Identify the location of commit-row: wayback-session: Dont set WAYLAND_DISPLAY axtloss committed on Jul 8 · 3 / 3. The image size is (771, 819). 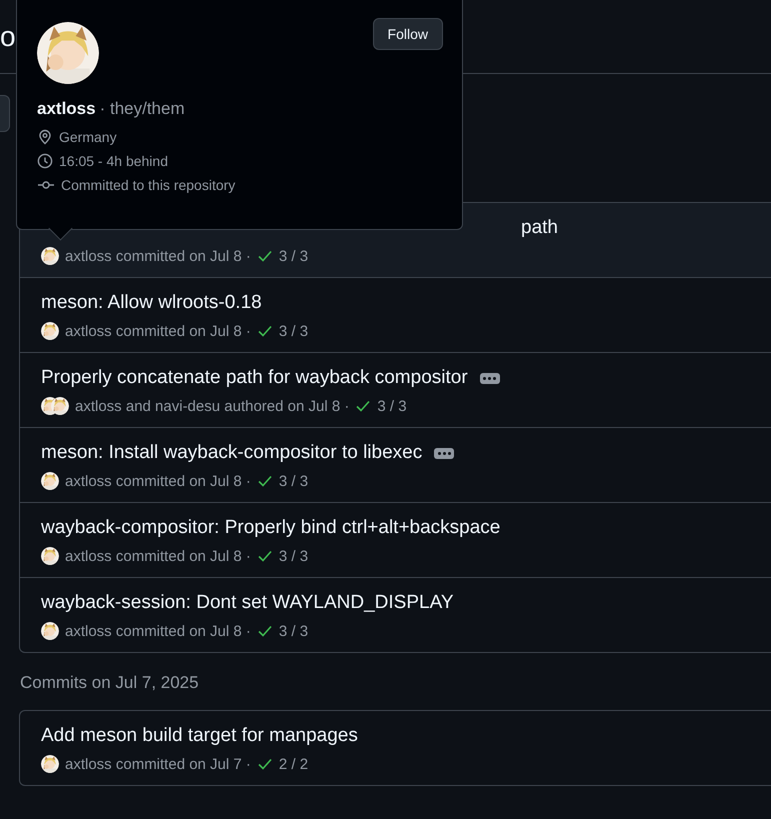
(395, 614).